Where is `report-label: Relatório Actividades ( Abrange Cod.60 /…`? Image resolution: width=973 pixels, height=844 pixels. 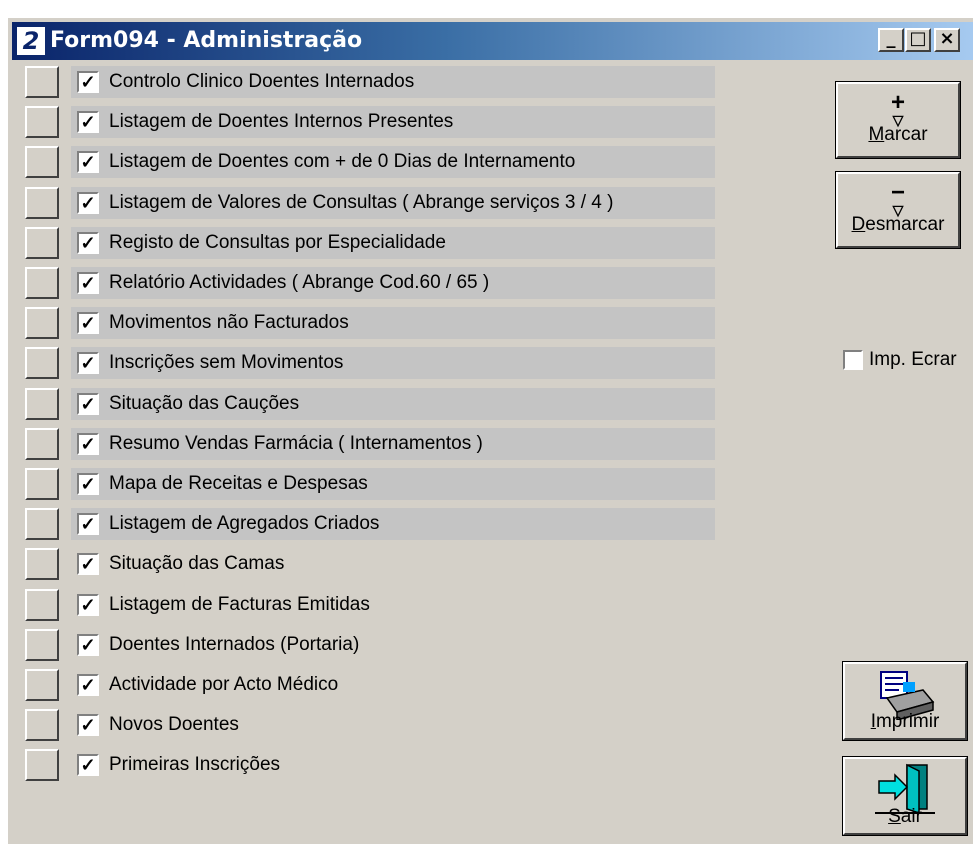
report-label: Relatório Actividades ( Abrange Cod.60 /… is located at coordinates (299, 283).